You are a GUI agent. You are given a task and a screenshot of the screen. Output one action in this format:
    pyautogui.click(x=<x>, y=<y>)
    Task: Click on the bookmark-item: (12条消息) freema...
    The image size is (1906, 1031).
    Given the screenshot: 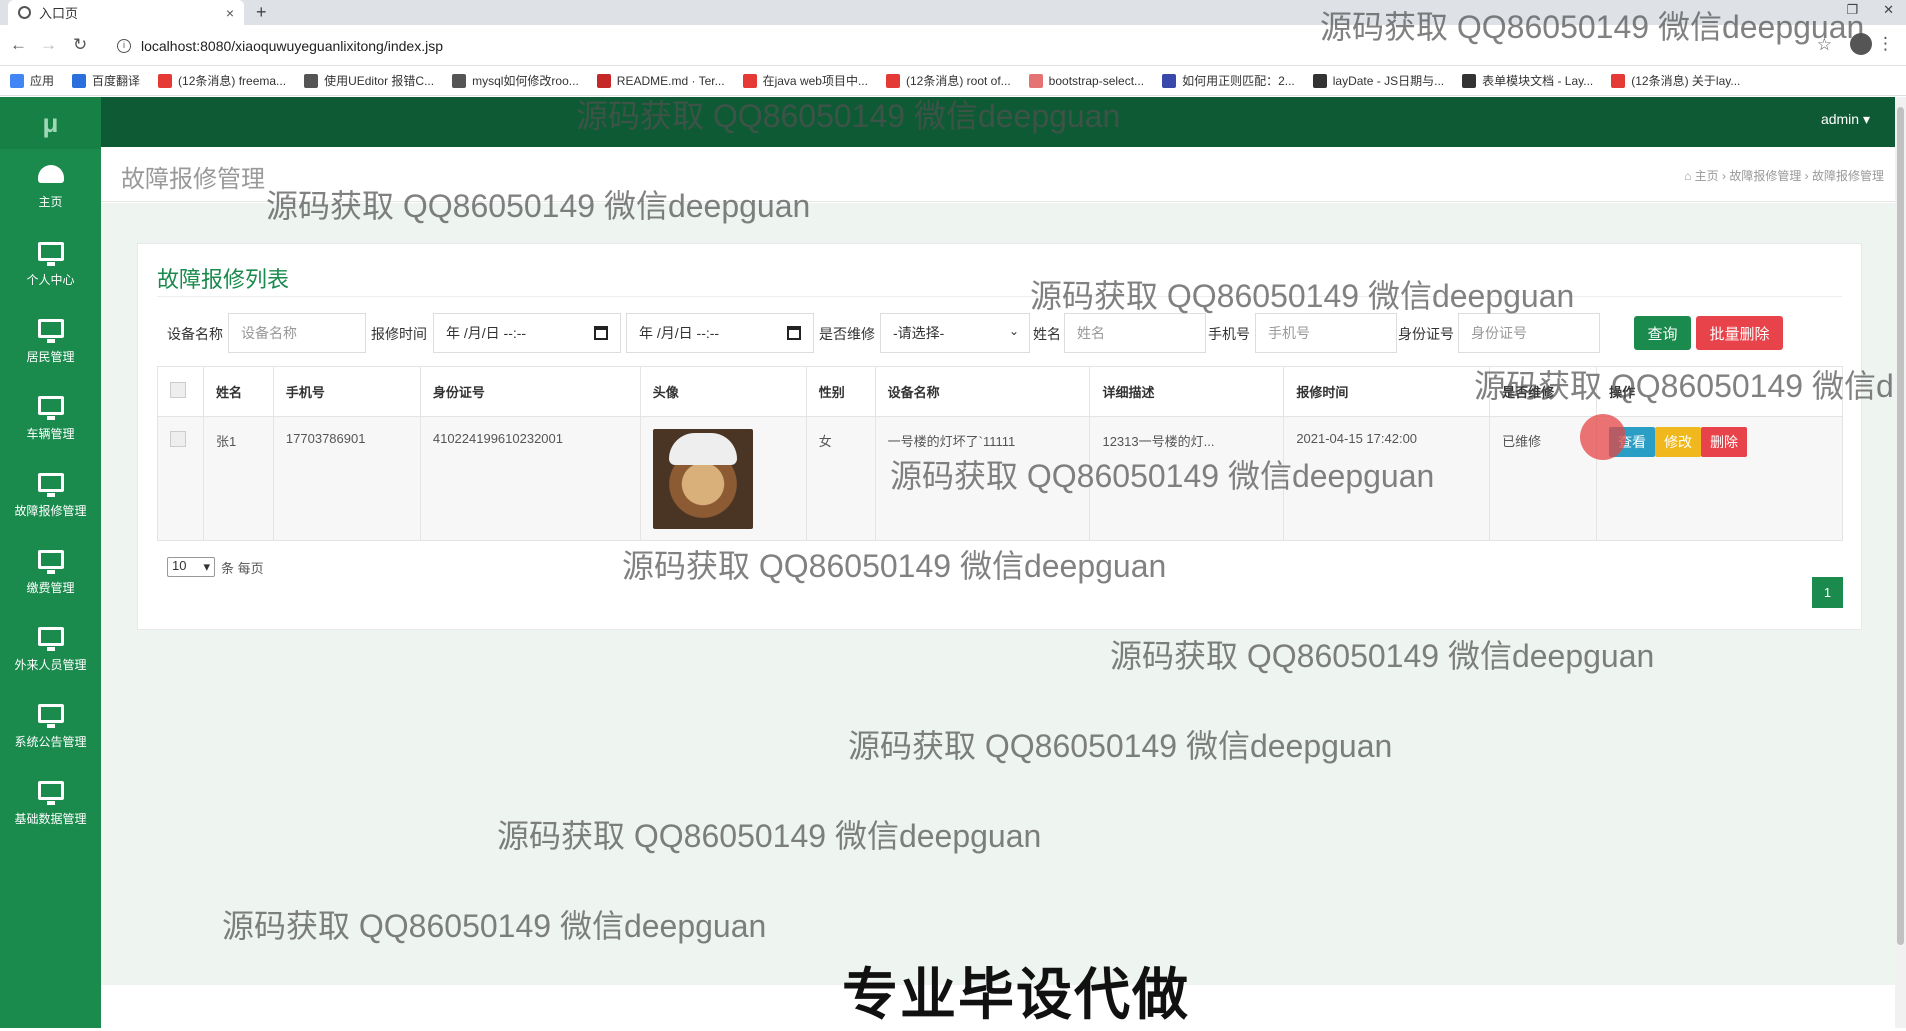 What is the action you would take?
    pyautogui.click(x=222, y=80)
    